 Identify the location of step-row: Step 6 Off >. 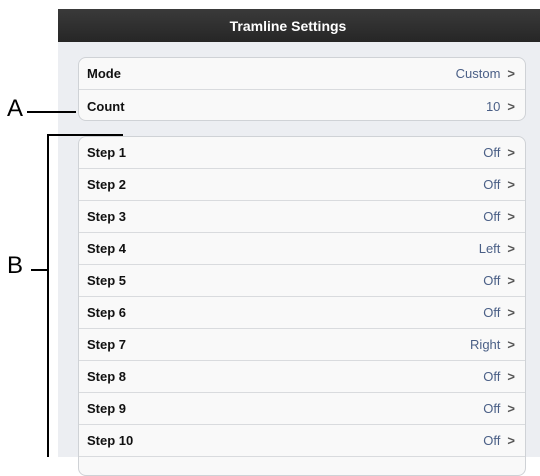
(302, 313).